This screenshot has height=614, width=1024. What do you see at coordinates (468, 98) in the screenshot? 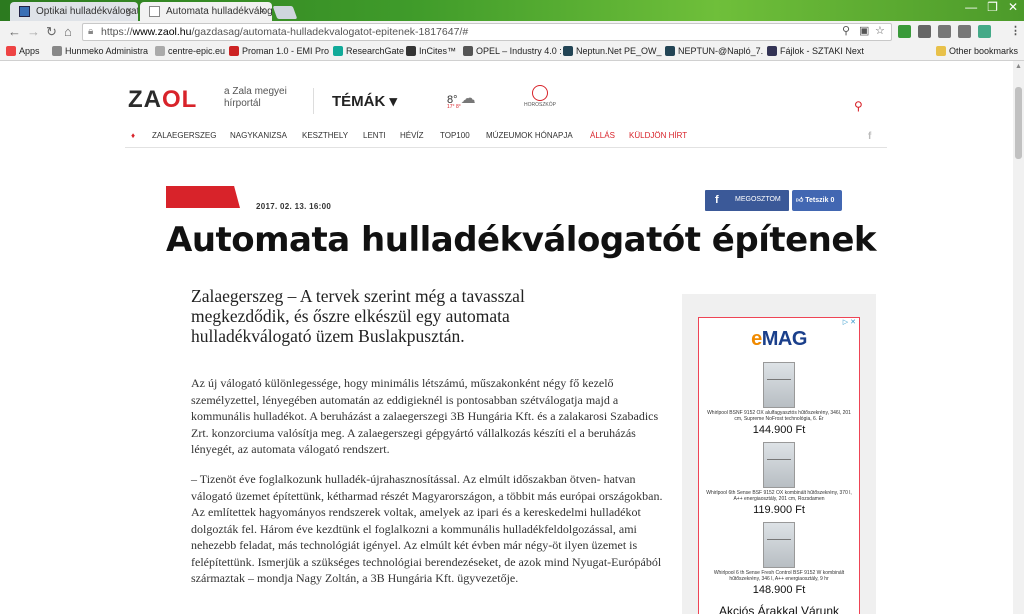
I see `cloud-icon: ☁` at bounding box center [468, 98].